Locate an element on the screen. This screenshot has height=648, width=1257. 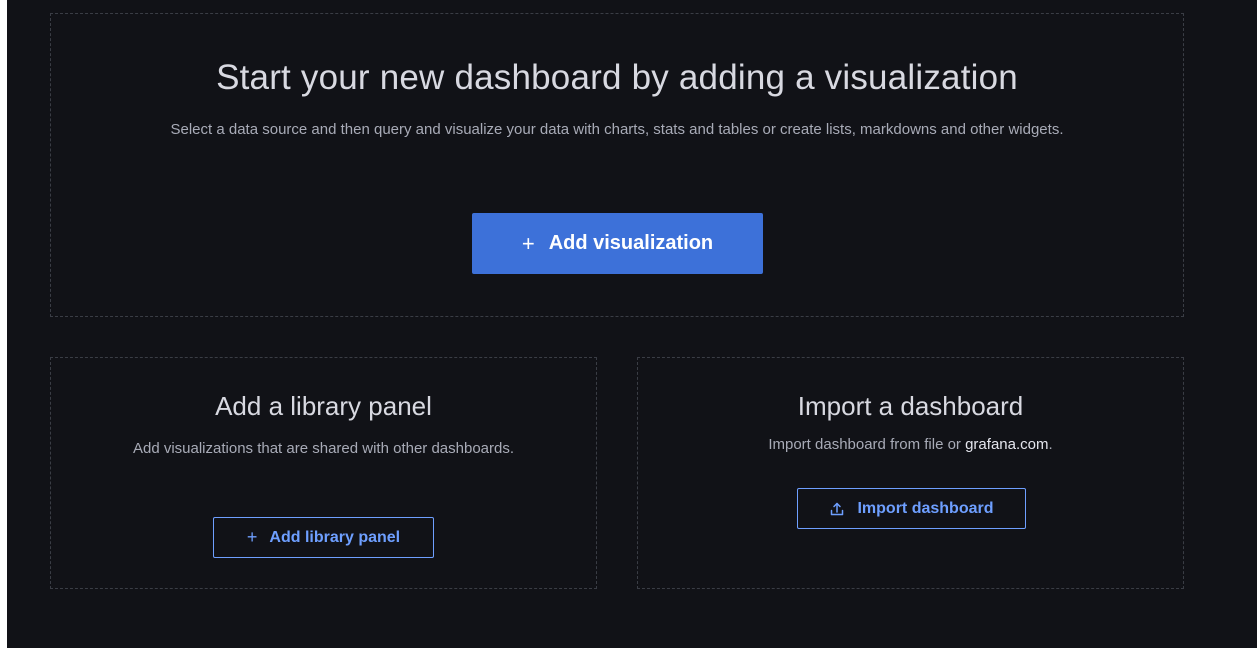
import-dashboard-button: Import dashboard is located at coordinates (911, 508).